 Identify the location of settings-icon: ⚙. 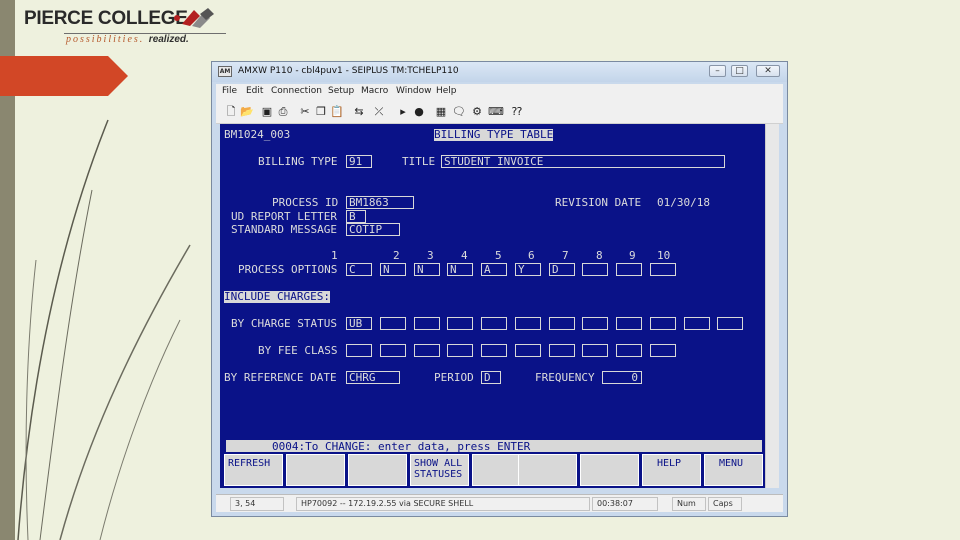
(477, 112).